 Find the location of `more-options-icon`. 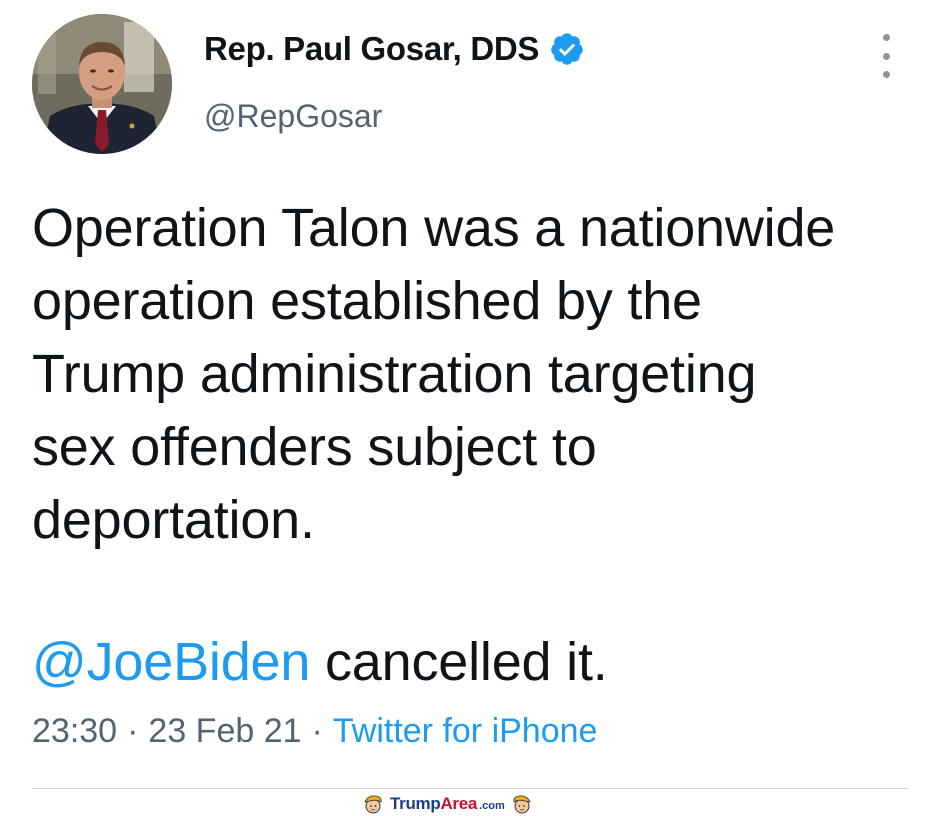

more-options-icon is located at coordinates (886, 56).